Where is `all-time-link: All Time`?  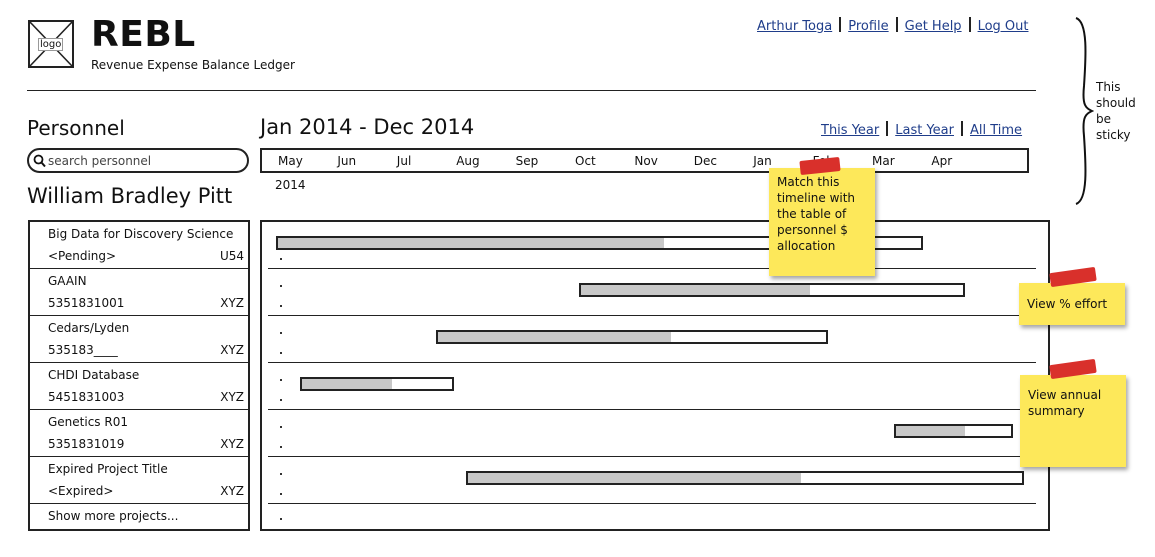
all-time-link: All Time is located at coordinates (996, 130).